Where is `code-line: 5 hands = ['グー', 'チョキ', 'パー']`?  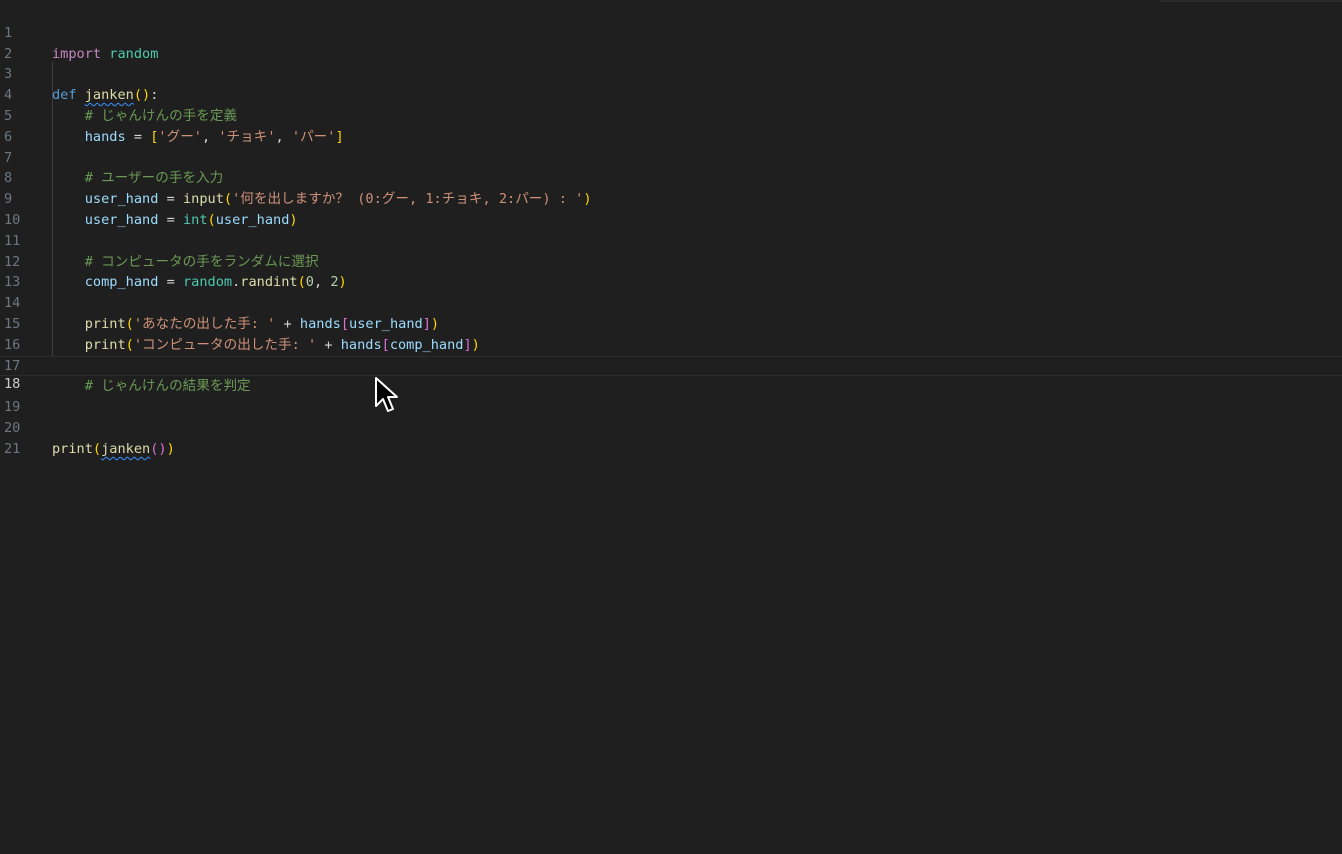 code-line: 5 hands = ['グー', 'チョキ', 'パー'] is located at coordinates (671, 115).